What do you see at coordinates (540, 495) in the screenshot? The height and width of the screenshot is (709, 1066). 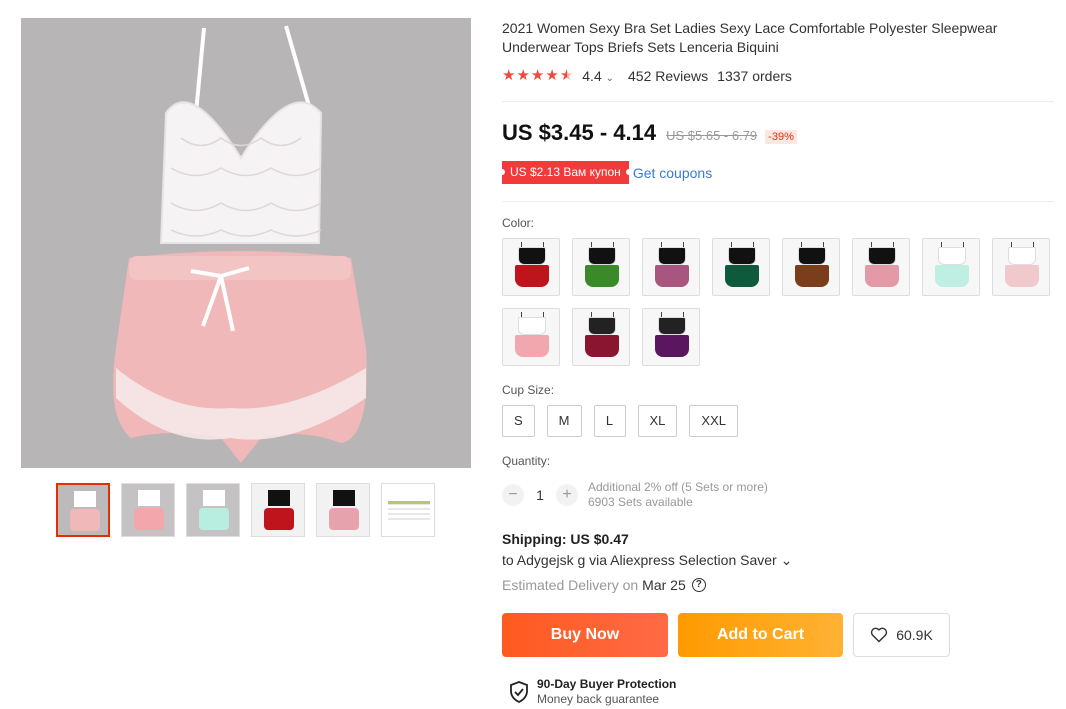 I see `quantity-value: 1` at bounding box center [540, 495].